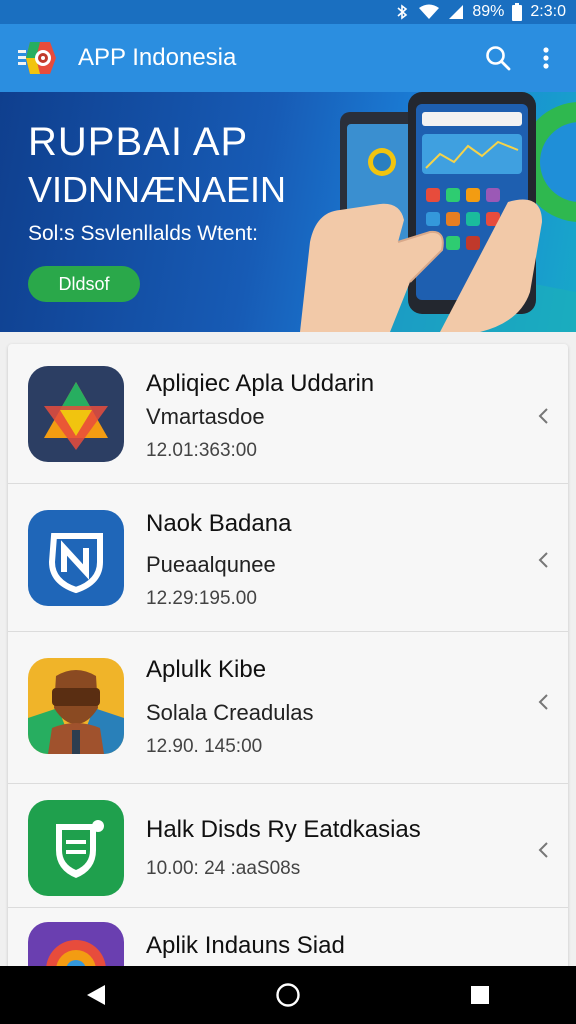  I want to click on system-nav-bar, so click(288, 995).